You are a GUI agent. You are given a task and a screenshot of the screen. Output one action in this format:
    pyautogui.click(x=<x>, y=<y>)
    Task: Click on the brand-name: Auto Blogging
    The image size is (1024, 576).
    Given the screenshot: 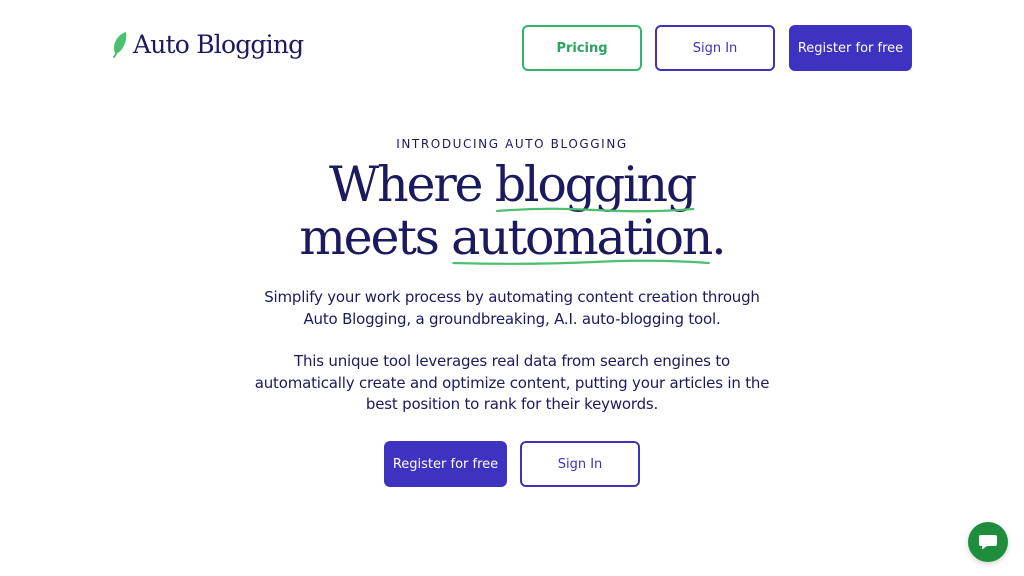 What is the action you would take?
    pyautogui.click(x=218, y=44)
    